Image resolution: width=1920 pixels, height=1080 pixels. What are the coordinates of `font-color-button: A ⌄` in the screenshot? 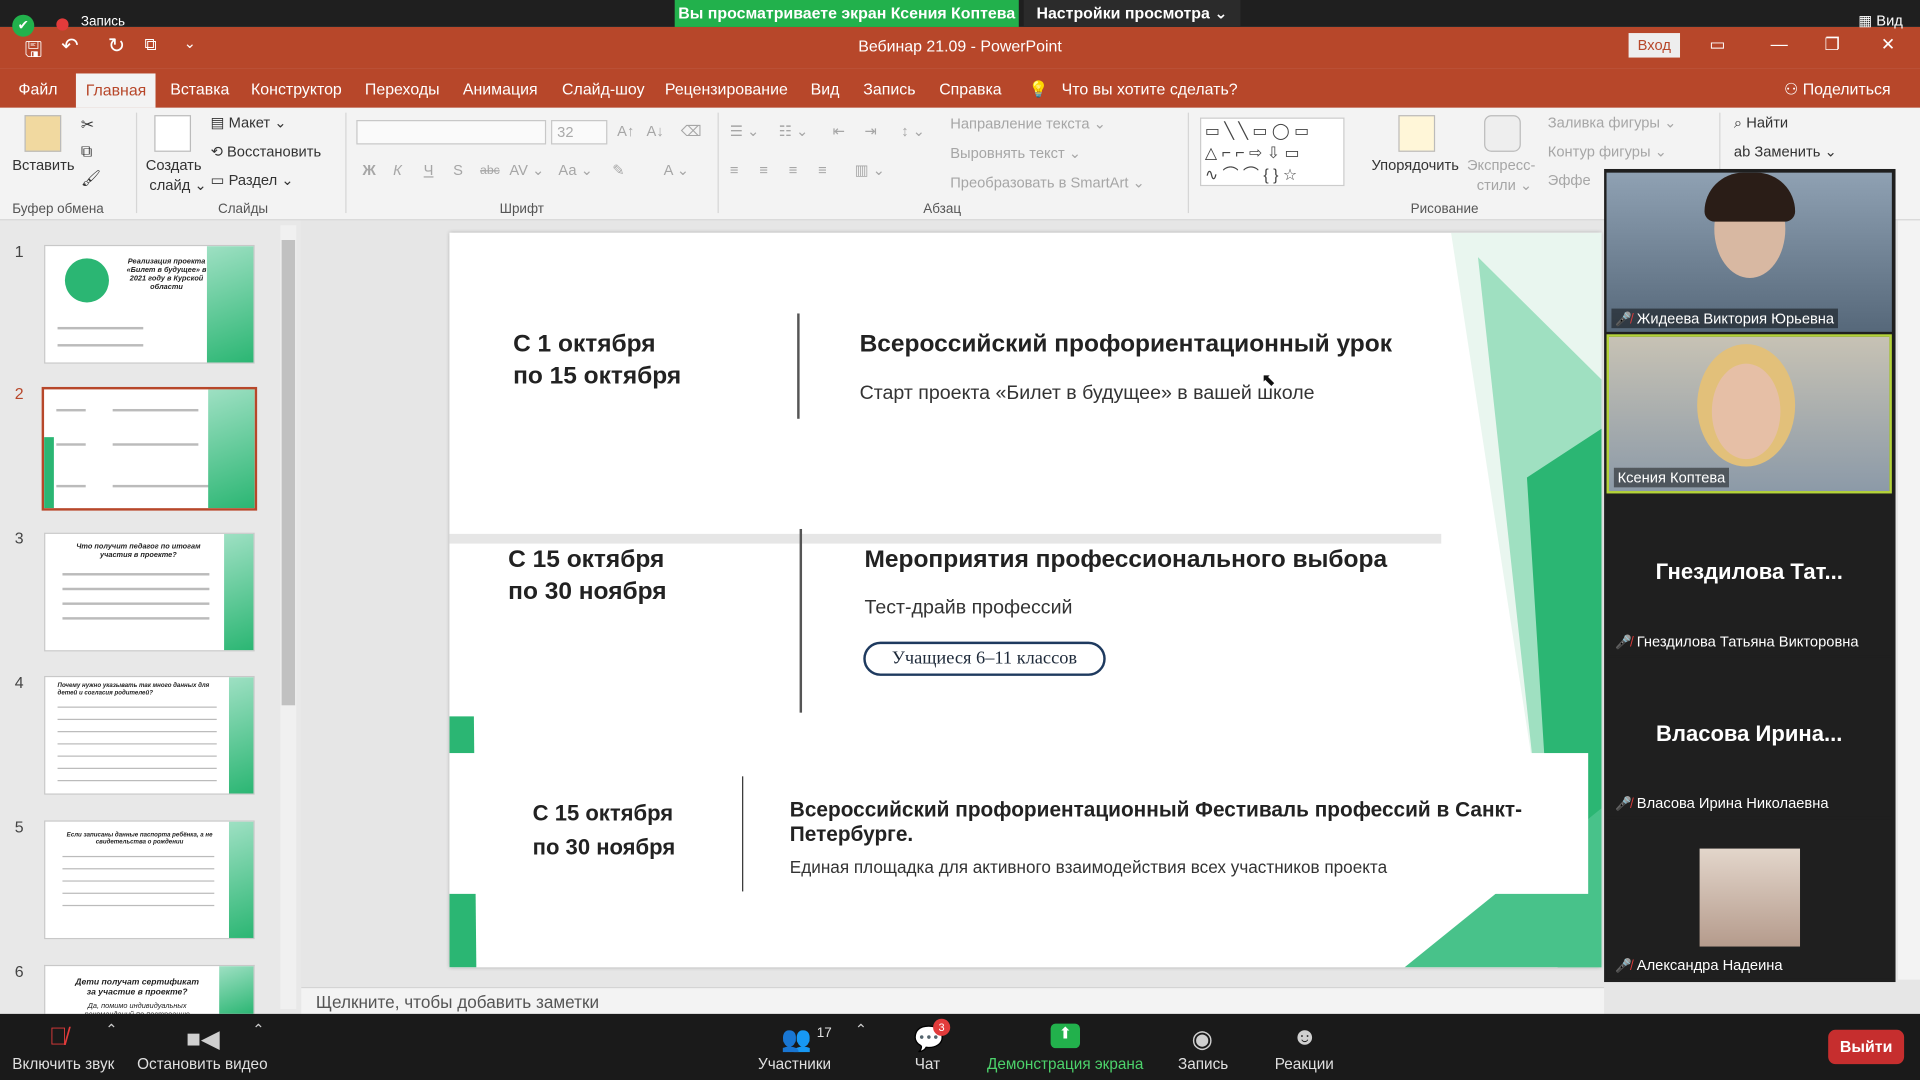 It's located at (676, 170).